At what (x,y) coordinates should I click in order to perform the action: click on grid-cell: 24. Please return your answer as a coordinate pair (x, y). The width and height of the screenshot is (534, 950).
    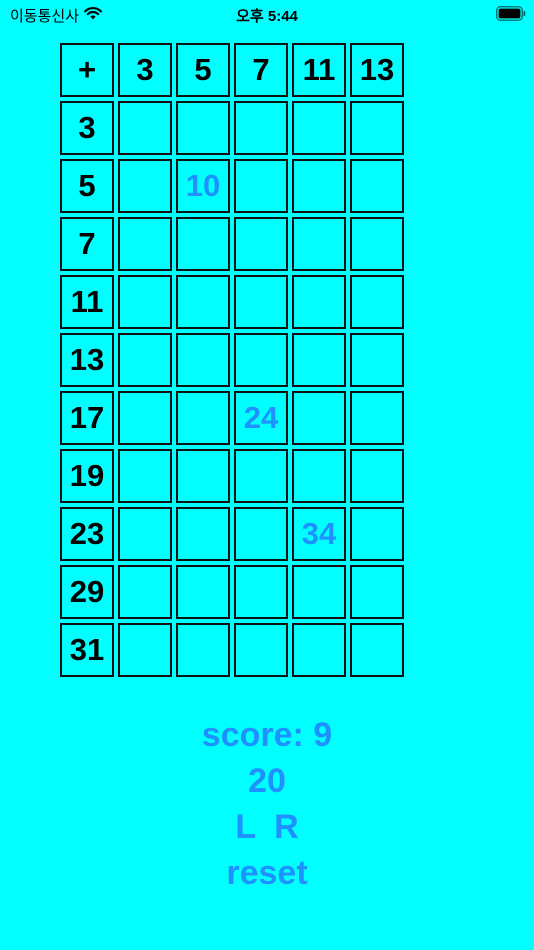
    Looking at the image, I should click on (261, 418).